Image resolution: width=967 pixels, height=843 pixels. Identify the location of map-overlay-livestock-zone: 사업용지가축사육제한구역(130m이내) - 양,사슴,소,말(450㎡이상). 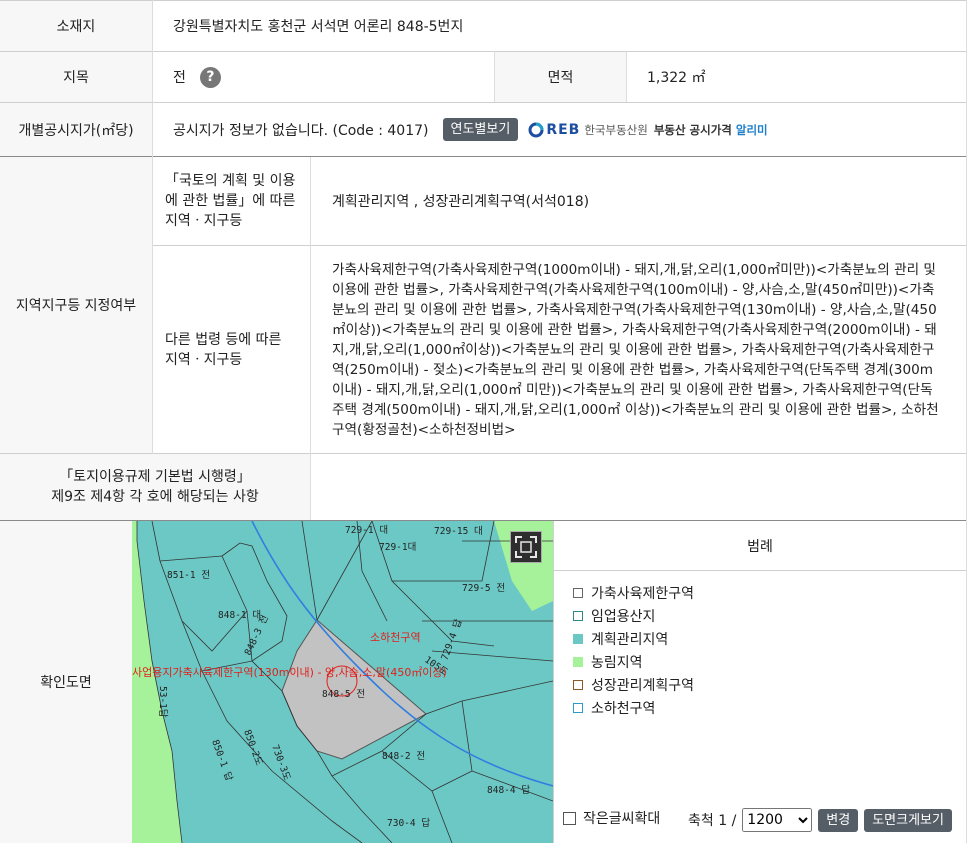
(289, 672).